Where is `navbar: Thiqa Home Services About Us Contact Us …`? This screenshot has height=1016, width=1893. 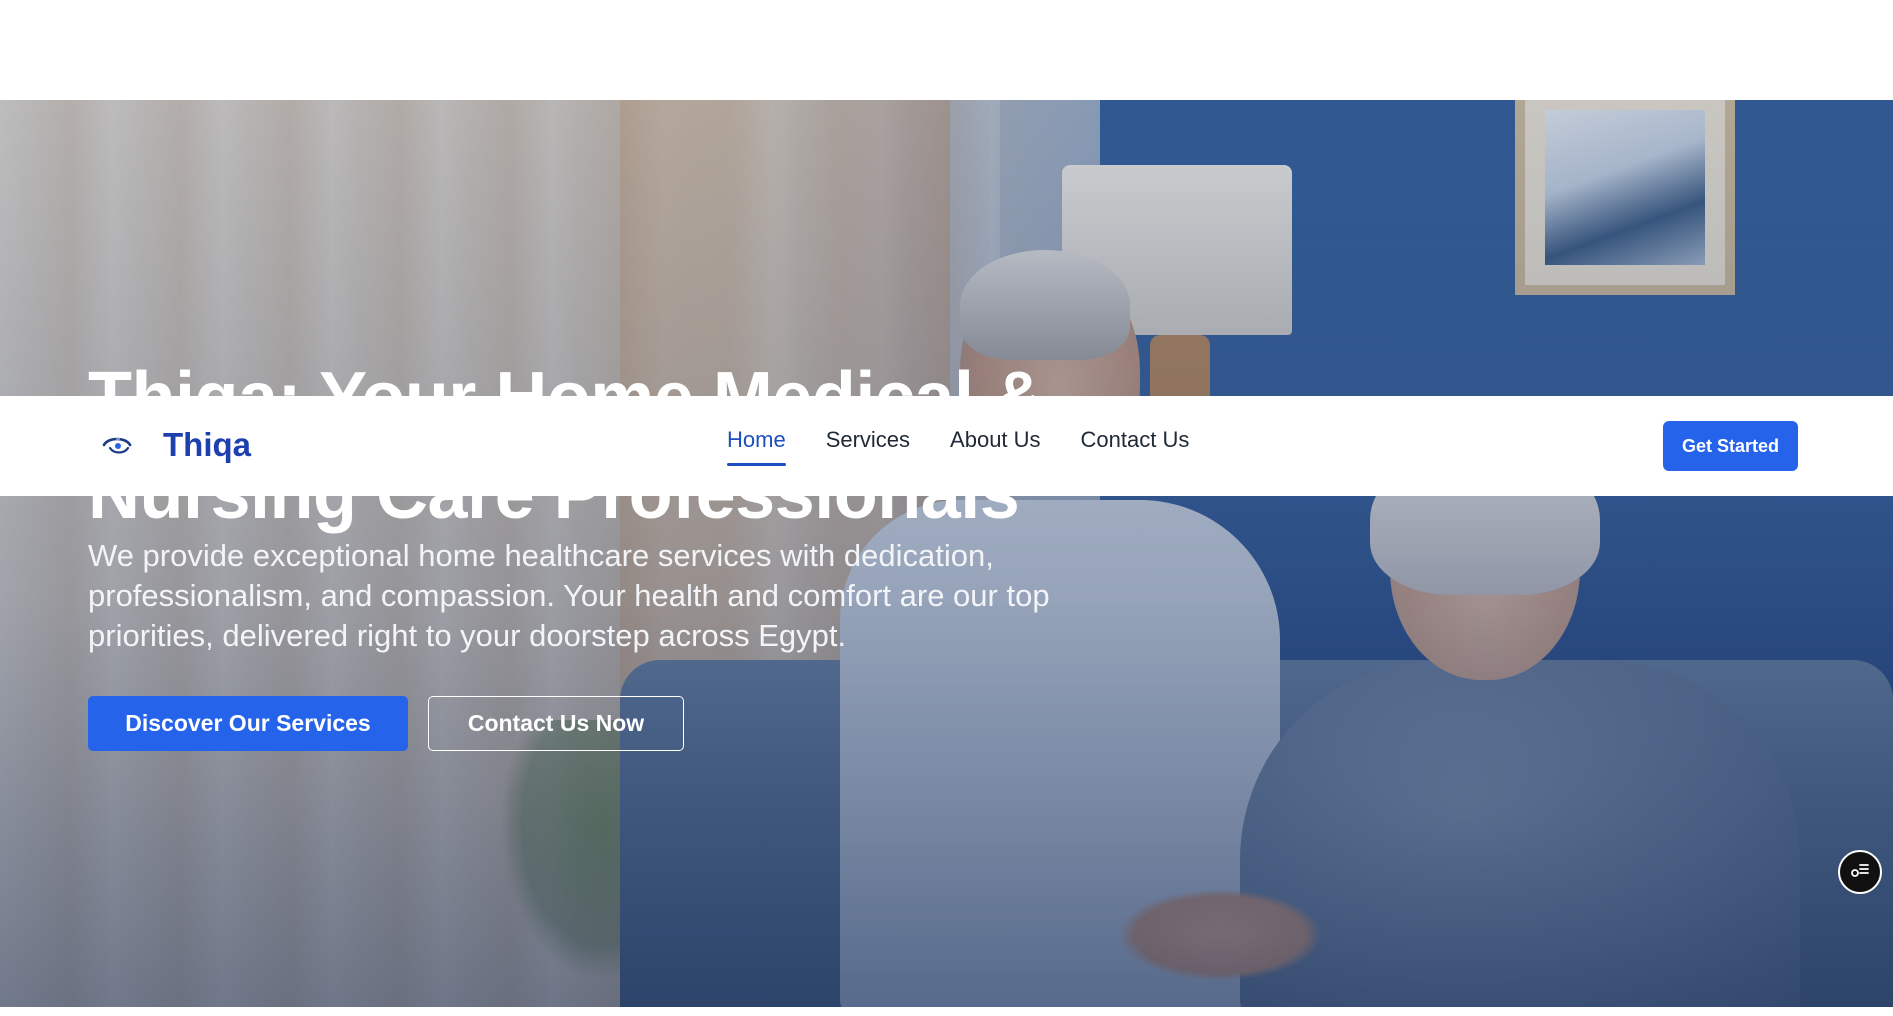
navbar: Thiqa Home Services About Us Contact Us … is located at coordinates (946, 446).